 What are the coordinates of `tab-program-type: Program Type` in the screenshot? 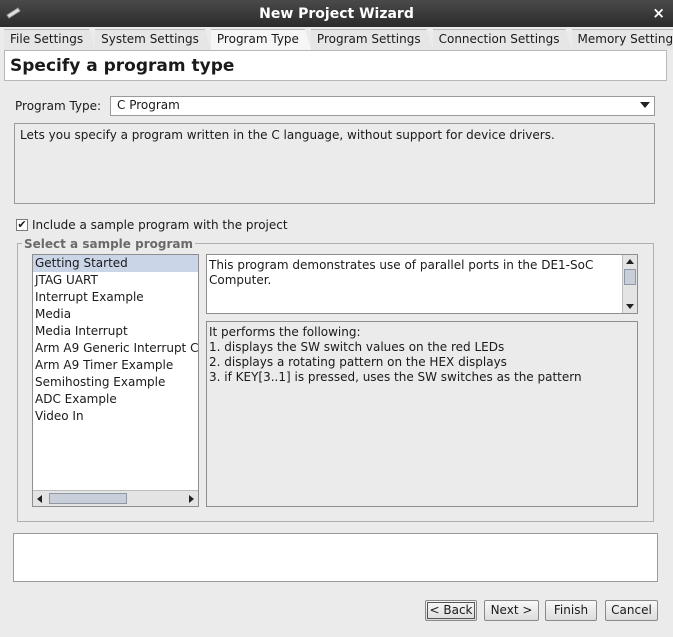 It's located at (261, 39).